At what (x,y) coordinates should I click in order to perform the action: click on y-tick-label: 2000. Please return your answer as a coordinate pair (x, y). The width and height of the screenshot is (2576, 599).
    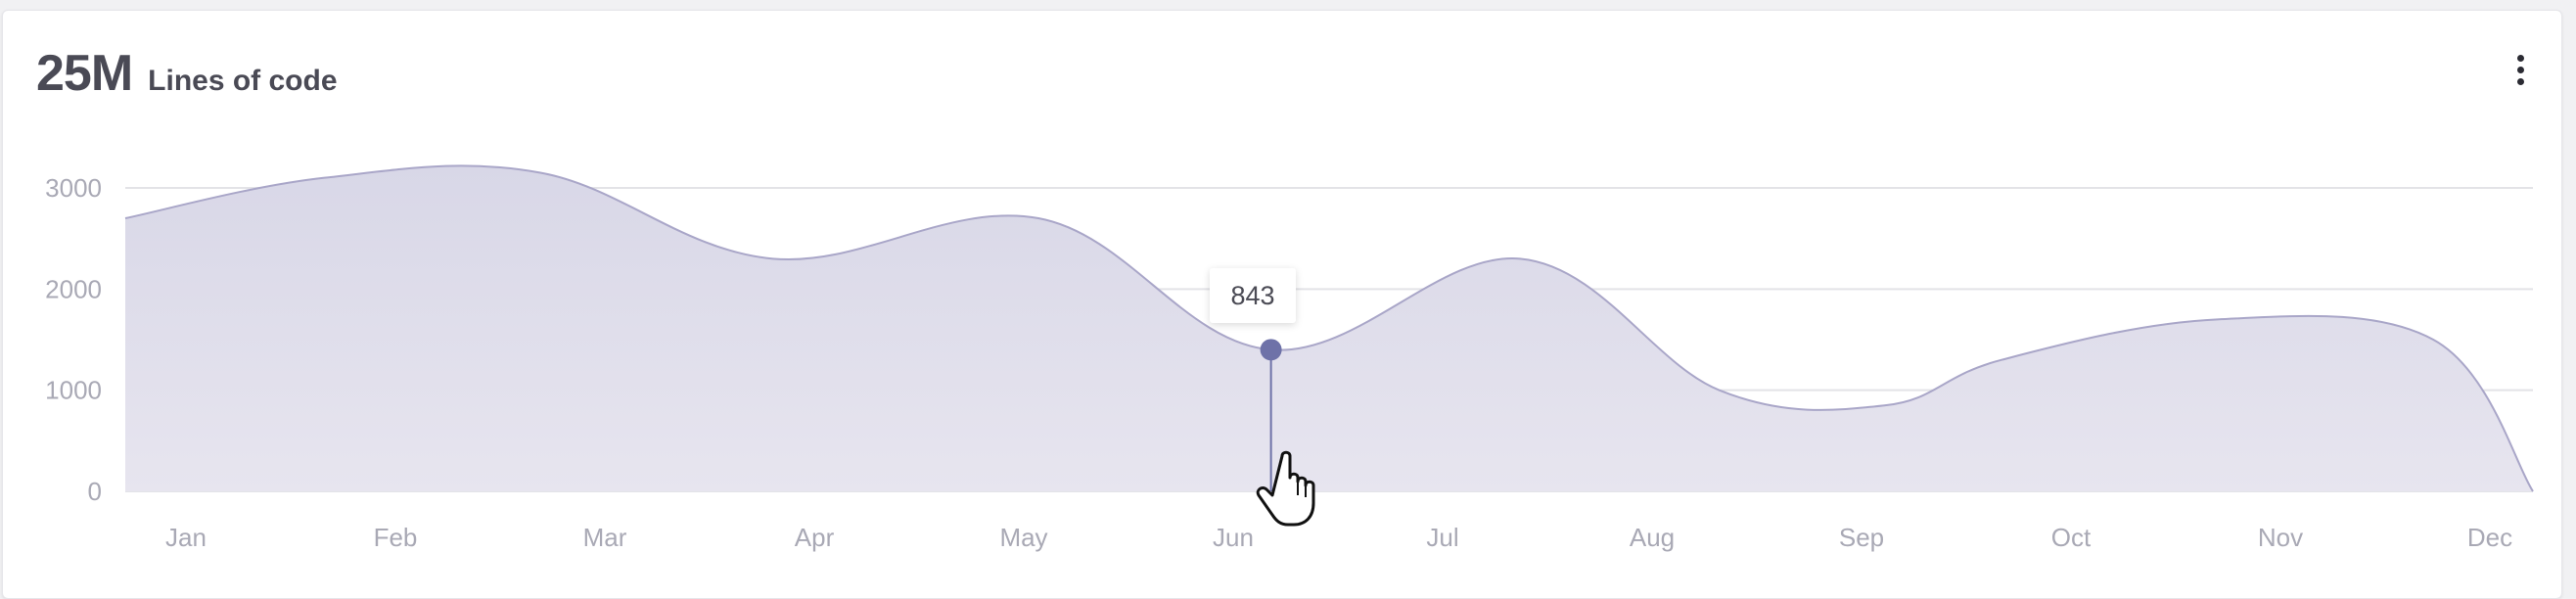
    Looking at the image, I should click on (73, 288).